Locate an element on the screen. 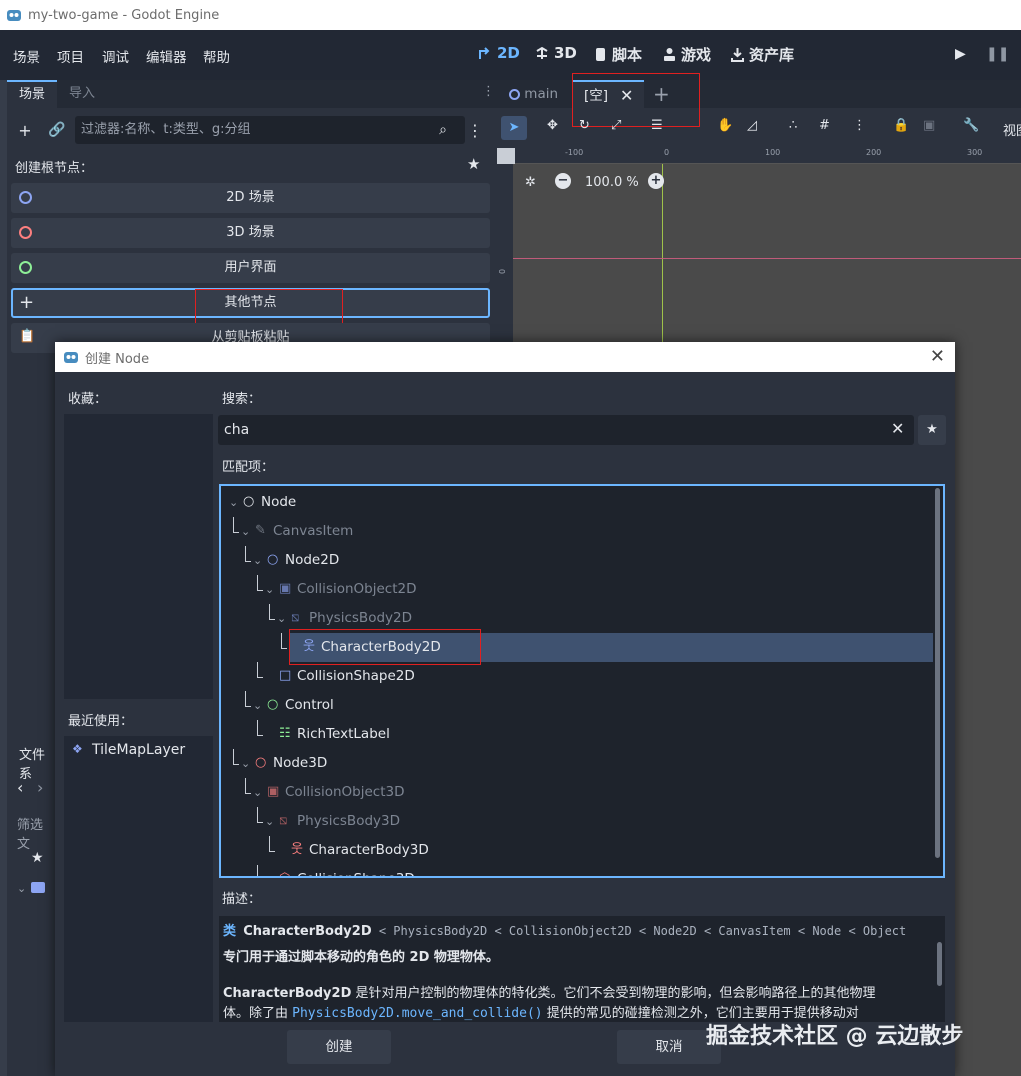 Image resolution: width=1021 pixels, height=1076 pixels. rotate-tool-icon: ↻ is located at coordinates (584, 125).